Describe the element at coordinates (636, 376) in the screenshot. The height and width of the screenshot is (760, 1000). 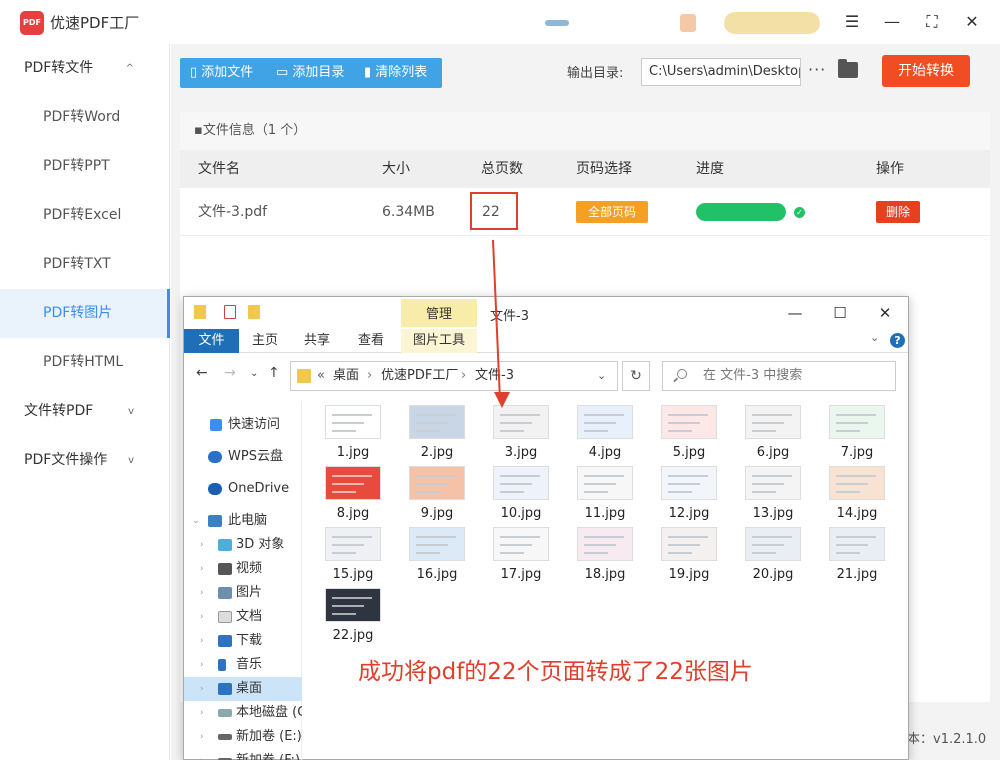
I see `refresh-icon: ↻` at that location.